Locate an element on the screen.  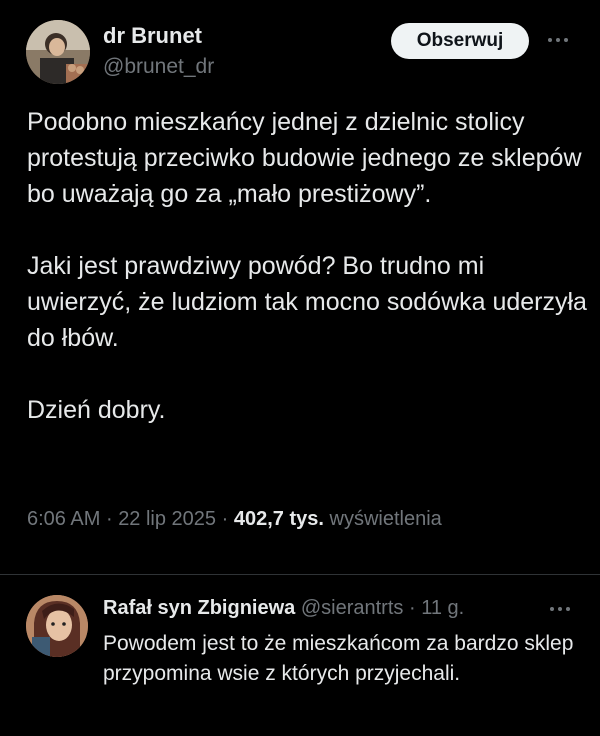
reply-author-name: Rafał syn Zbigniewa is located at coordinates (199, 608).